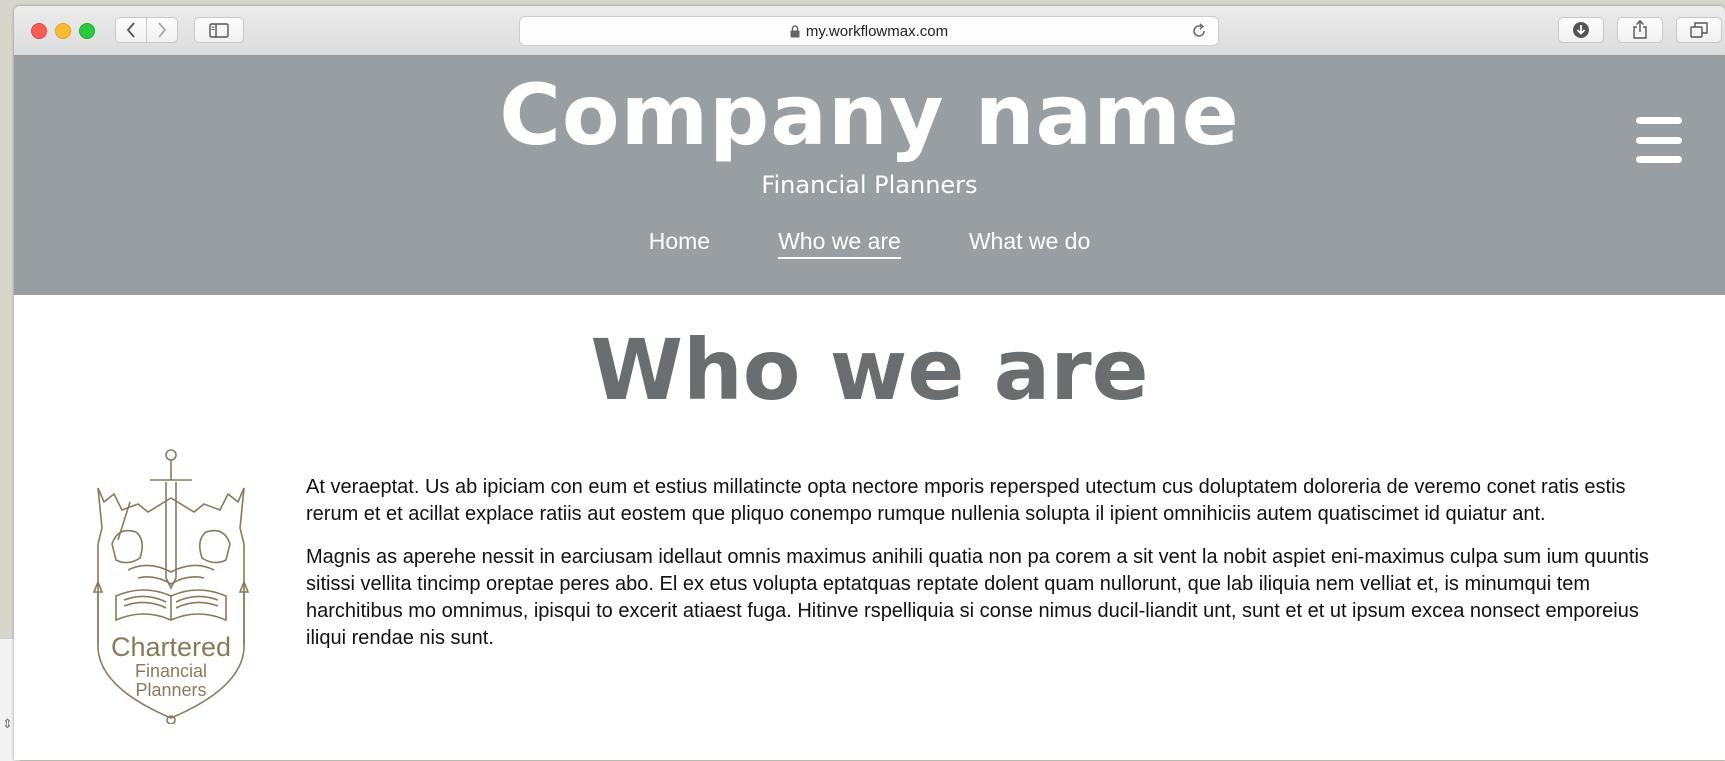 Image resolution: width=1725 pixels, height=761 pixels. What do you see at coordinates (63, 31) in the screenshot?
I see `minimize-window-button` at bounding box center [63, 31].